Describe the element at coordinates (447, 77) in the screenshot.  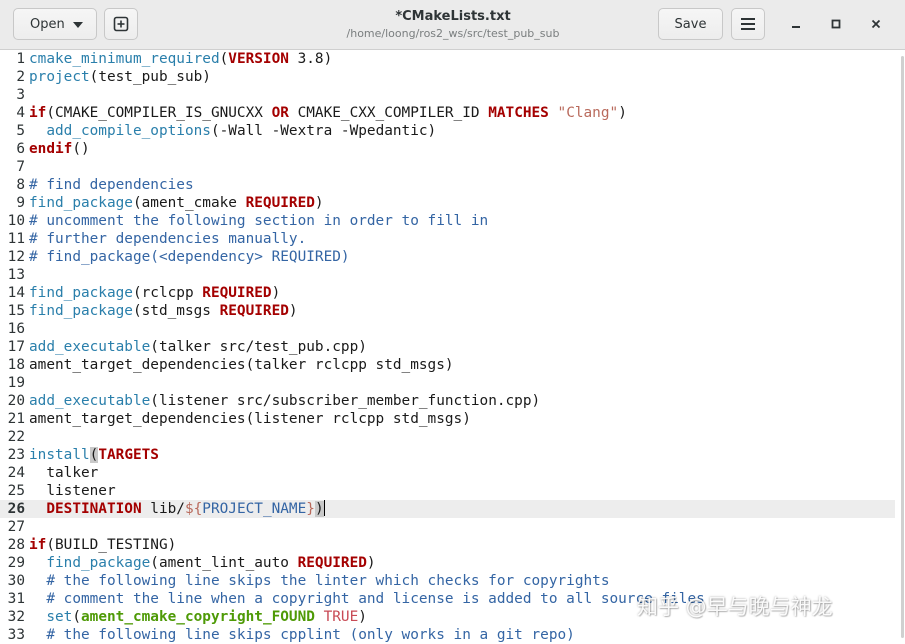
I see `code-line: 2 project(test_pub_sub)` at that location.